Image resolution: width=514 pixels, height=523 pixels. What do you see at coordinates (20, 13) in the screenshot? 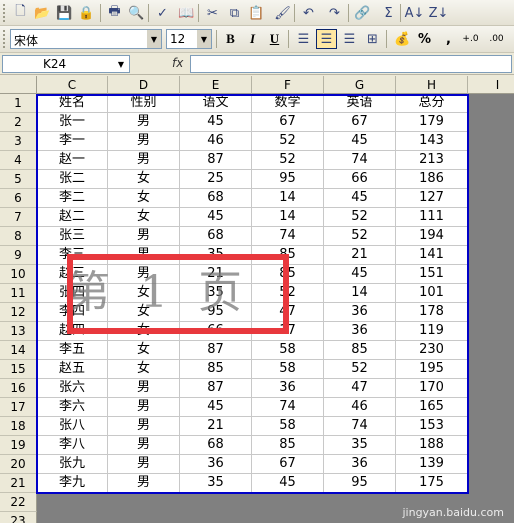
I see `new-button: 🗋` at bounding box center [20, 13].